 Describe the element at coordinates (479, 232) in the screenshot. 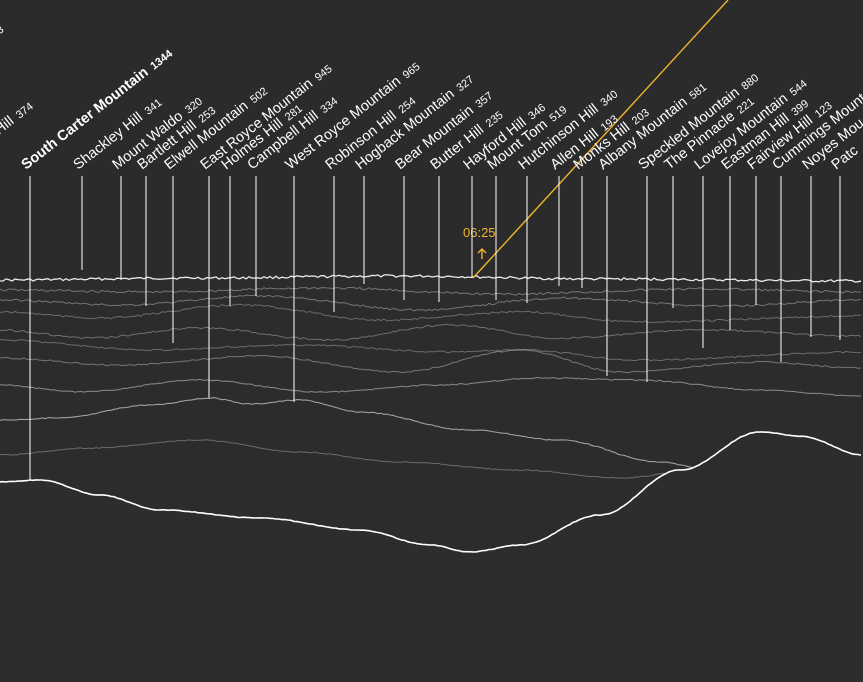

I see `sun-time-label: 06:25` at that location.